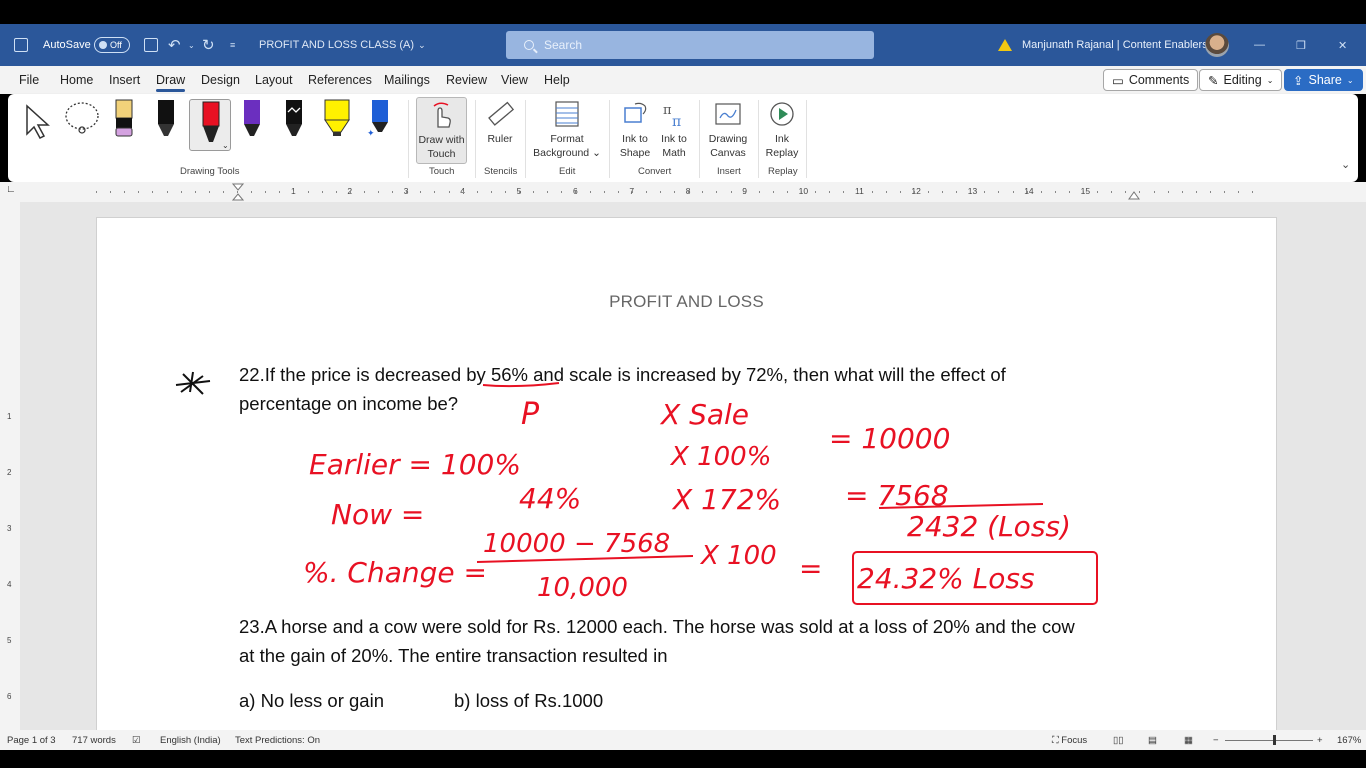 The width and height of the screenshot is (1366, 768). What do you see at coordinates (9, 640) in the screenshot?
I see `vruler-number: 5` at bounding box center [9, 640].